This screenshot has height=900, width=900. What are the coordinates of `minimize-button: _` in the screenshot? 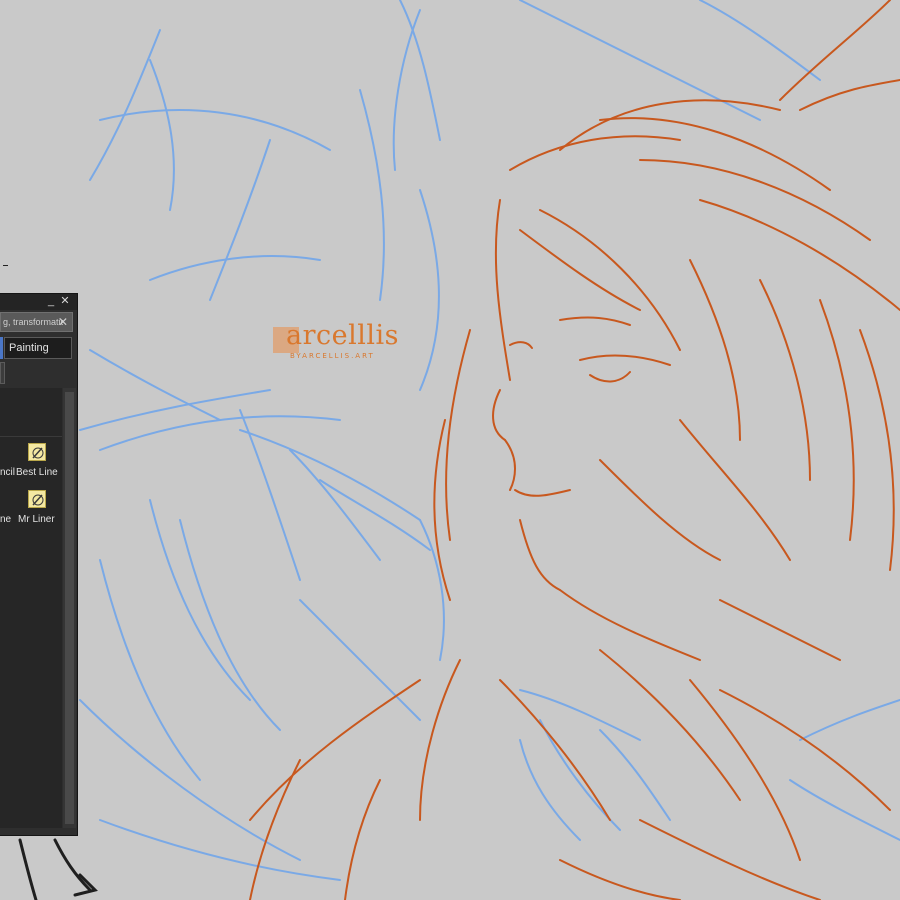 It's located at (51, 301).